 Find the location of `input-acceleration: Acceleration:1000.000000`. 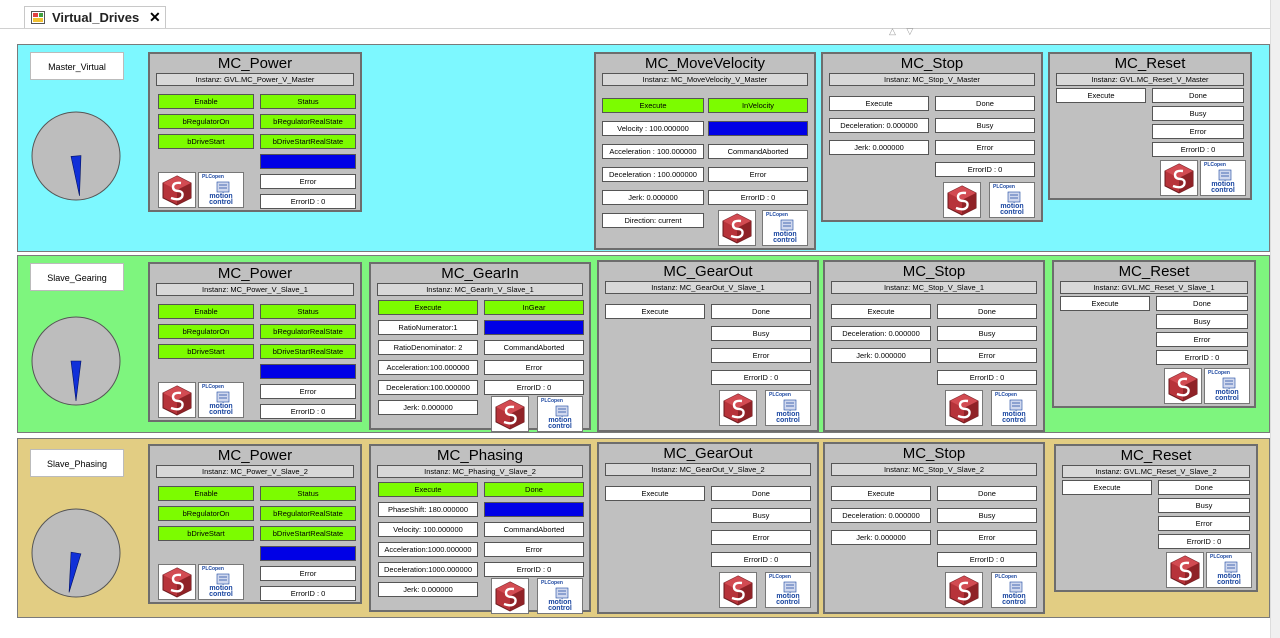

input-acceleration: Acceleration:1000.000000 is located at coordinates (428, 549).